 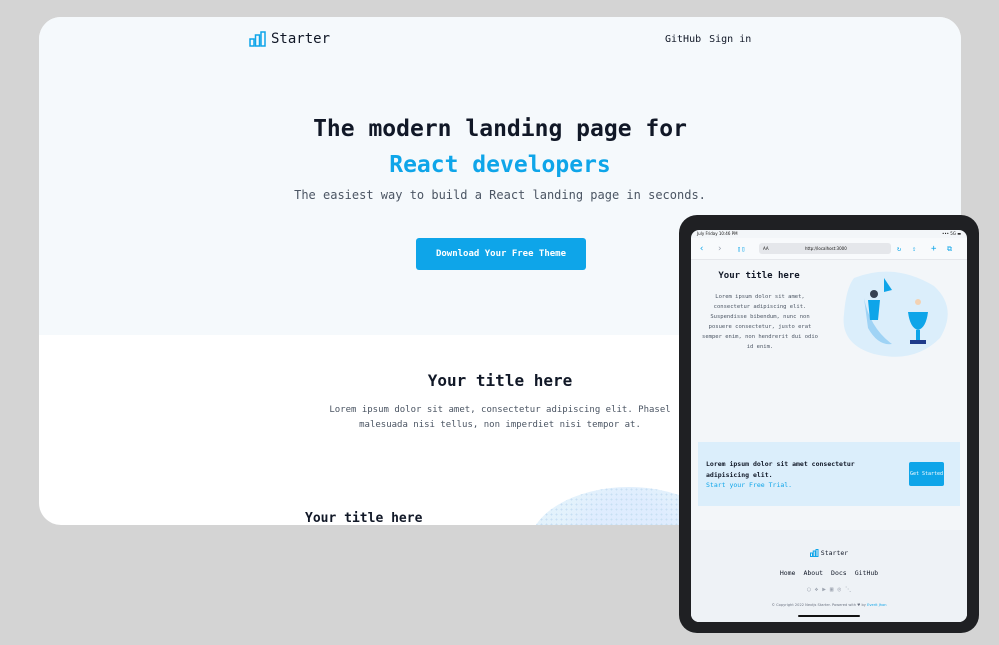 What do you see at coordinates (914, 249) in the screenshot?
I see `share-icon: ⇪` at bounding box center [914, 249].